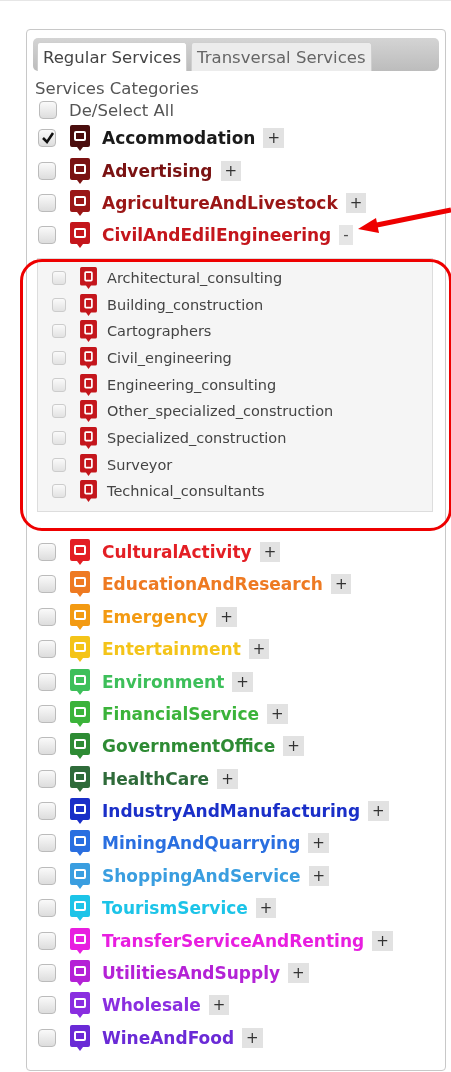 Image resolution: width=451 pixels, height=1072 pixels. Describe the element at coordinates (220, 202) in the screenshot. I see `category-label: AgricultureAndLivestock` at that location.